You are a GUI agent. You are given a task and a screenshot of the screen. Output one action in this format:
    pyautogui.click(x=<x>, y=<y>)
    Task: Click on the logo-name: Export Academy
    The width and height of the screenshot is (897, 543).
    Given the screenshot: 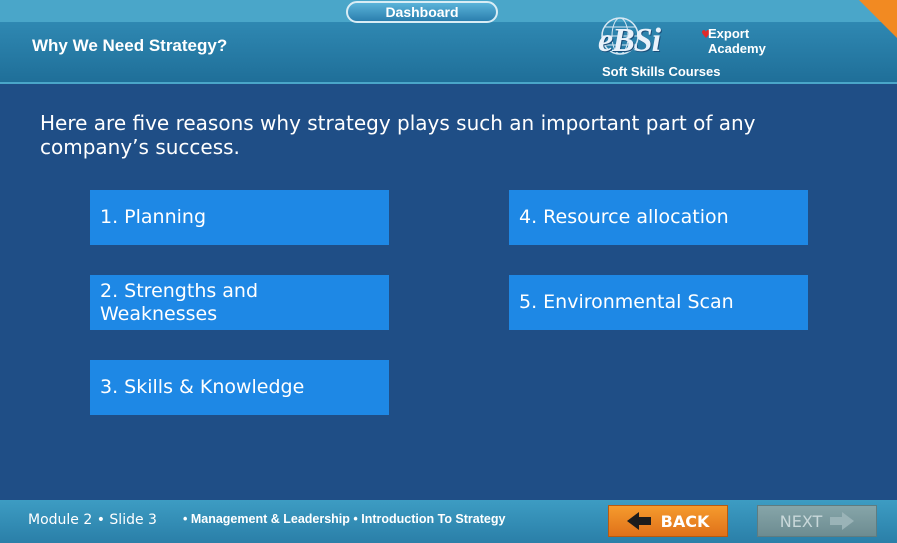 What is the action you would take?
    pyautogui.click(x=737, y=41)
    